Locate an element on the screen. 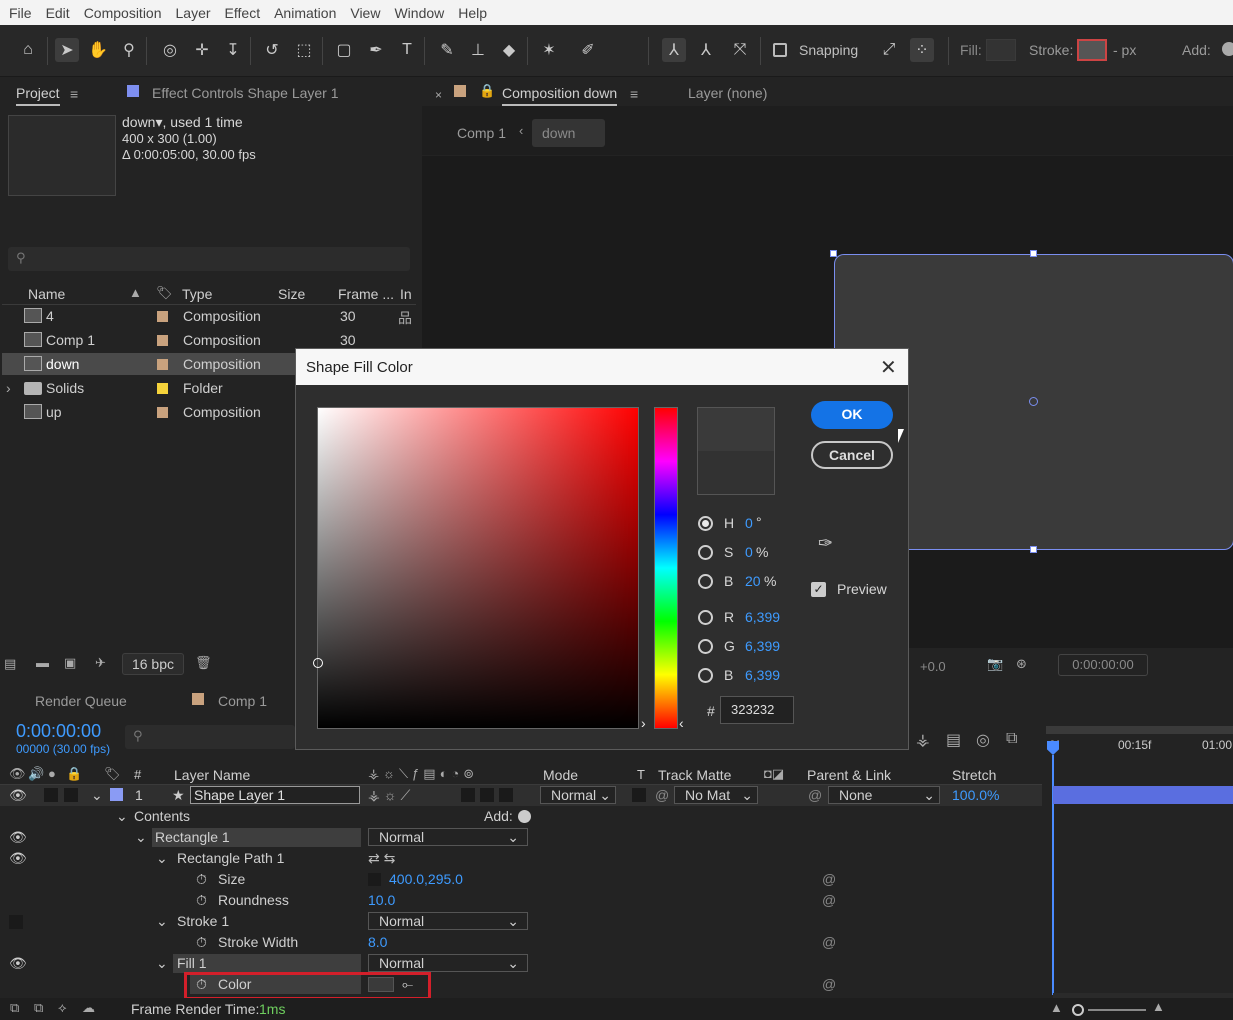  world-axis-icon: ⅄ is located at coordinates (706, 50).